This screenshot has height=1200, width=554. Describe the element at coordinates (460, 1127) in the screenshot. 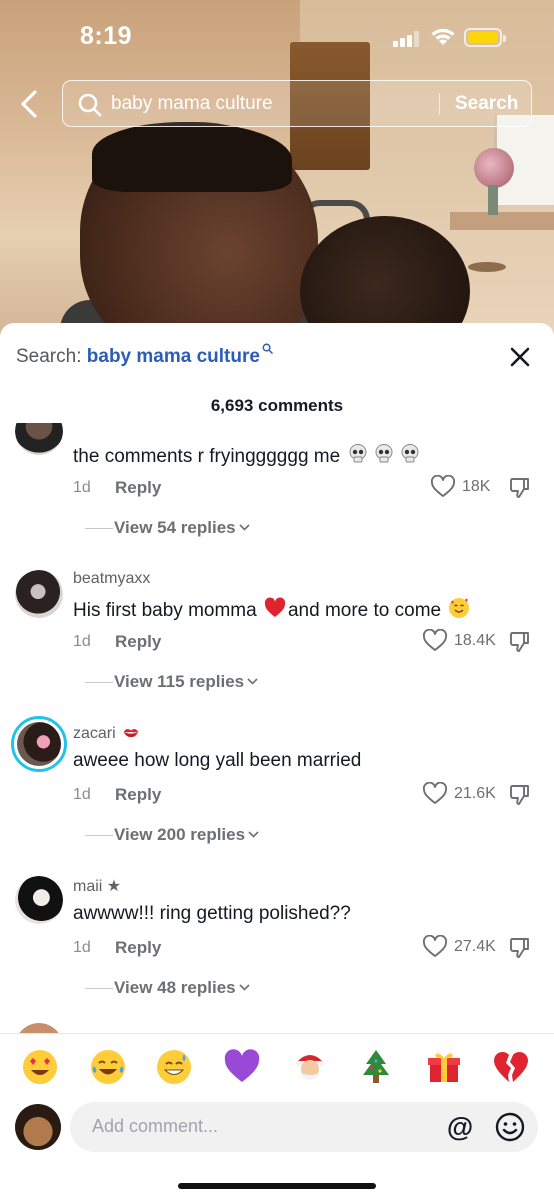

I see `mention-button: @` at that location.